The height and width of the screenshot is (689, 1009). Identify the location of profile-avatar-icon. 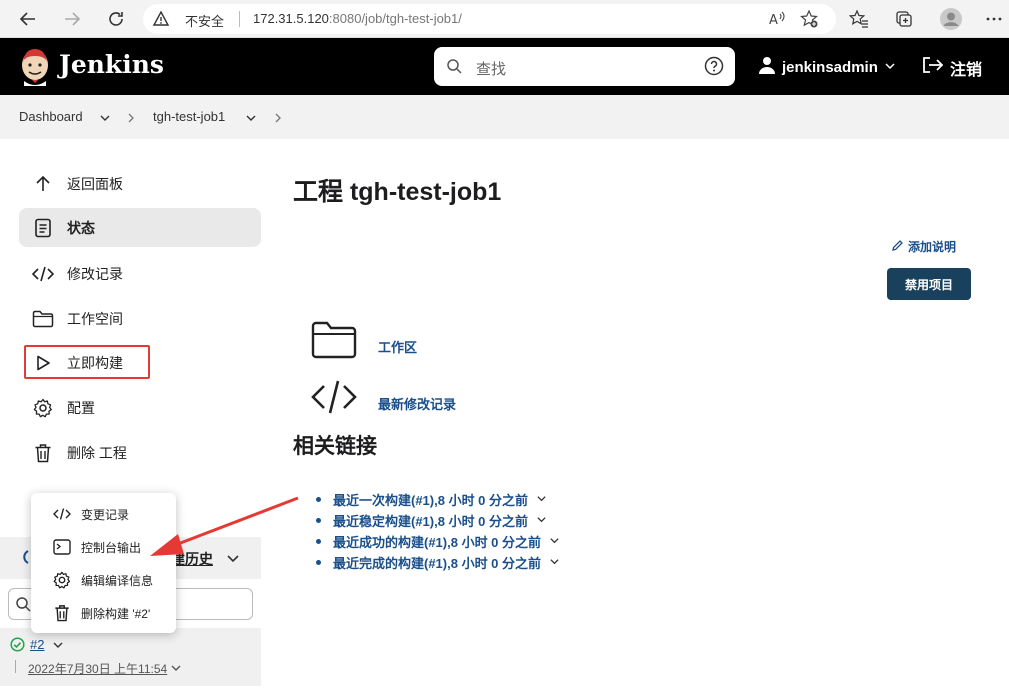
(951, 19).